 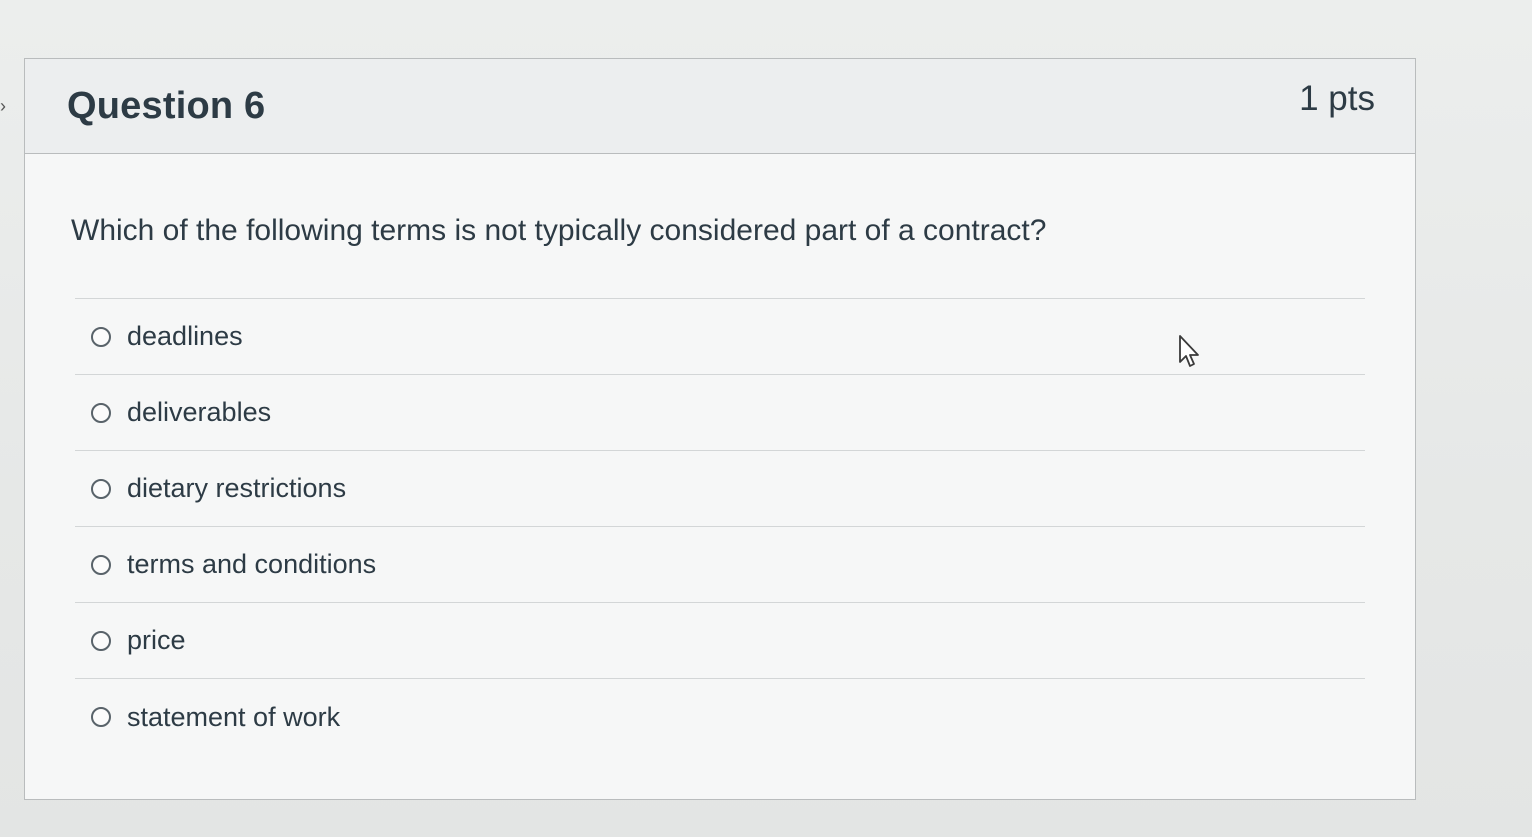 I want to click on question-header: Question 6 1 pts, so click(x=720, y=106).